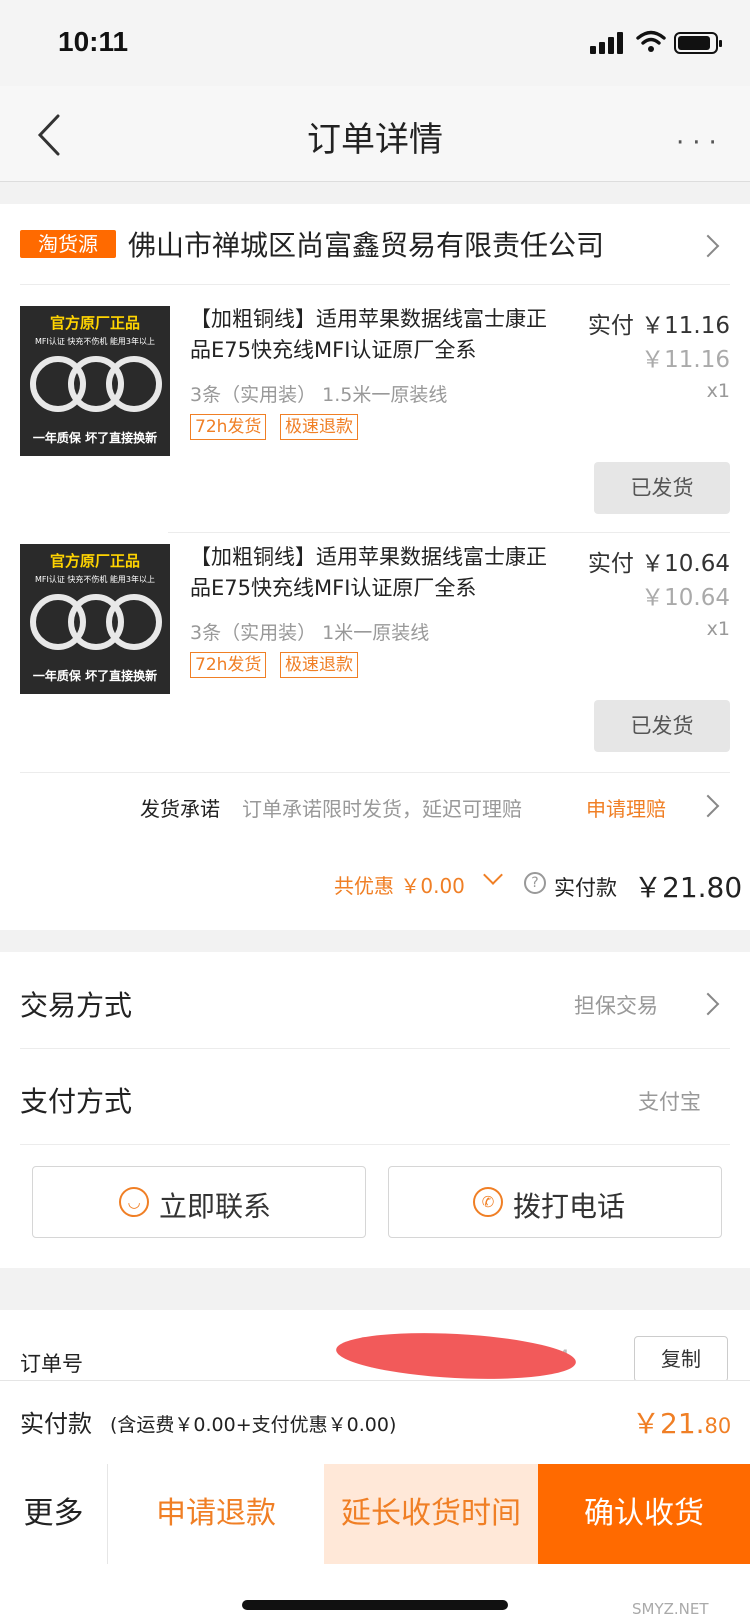 This screenshot has height=1624, width=750. I want to click on signal-icon, so click(608, 43).